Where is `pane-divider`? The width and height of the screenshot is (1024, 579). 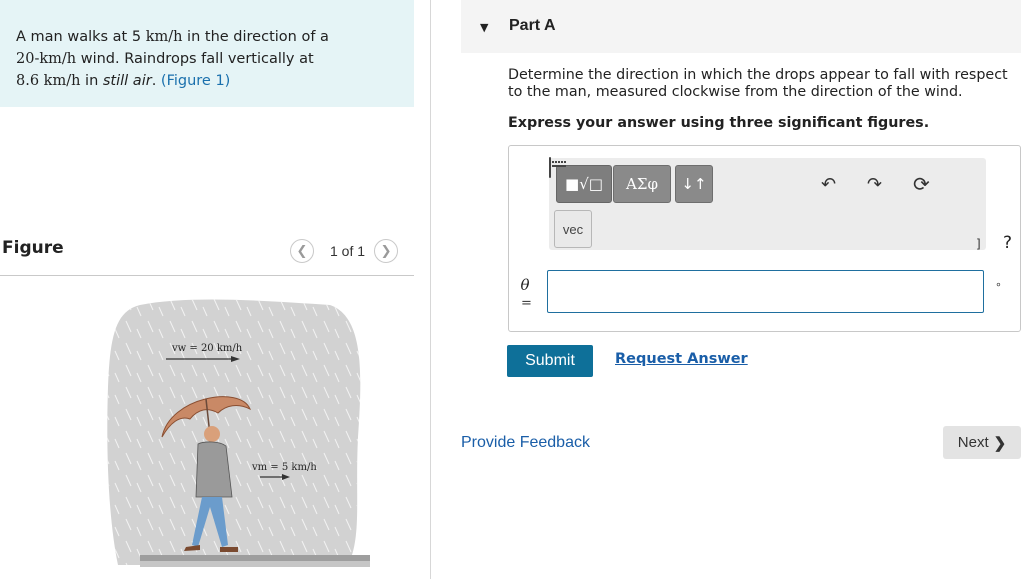 pane-divider is located at coordinates (430, 289).